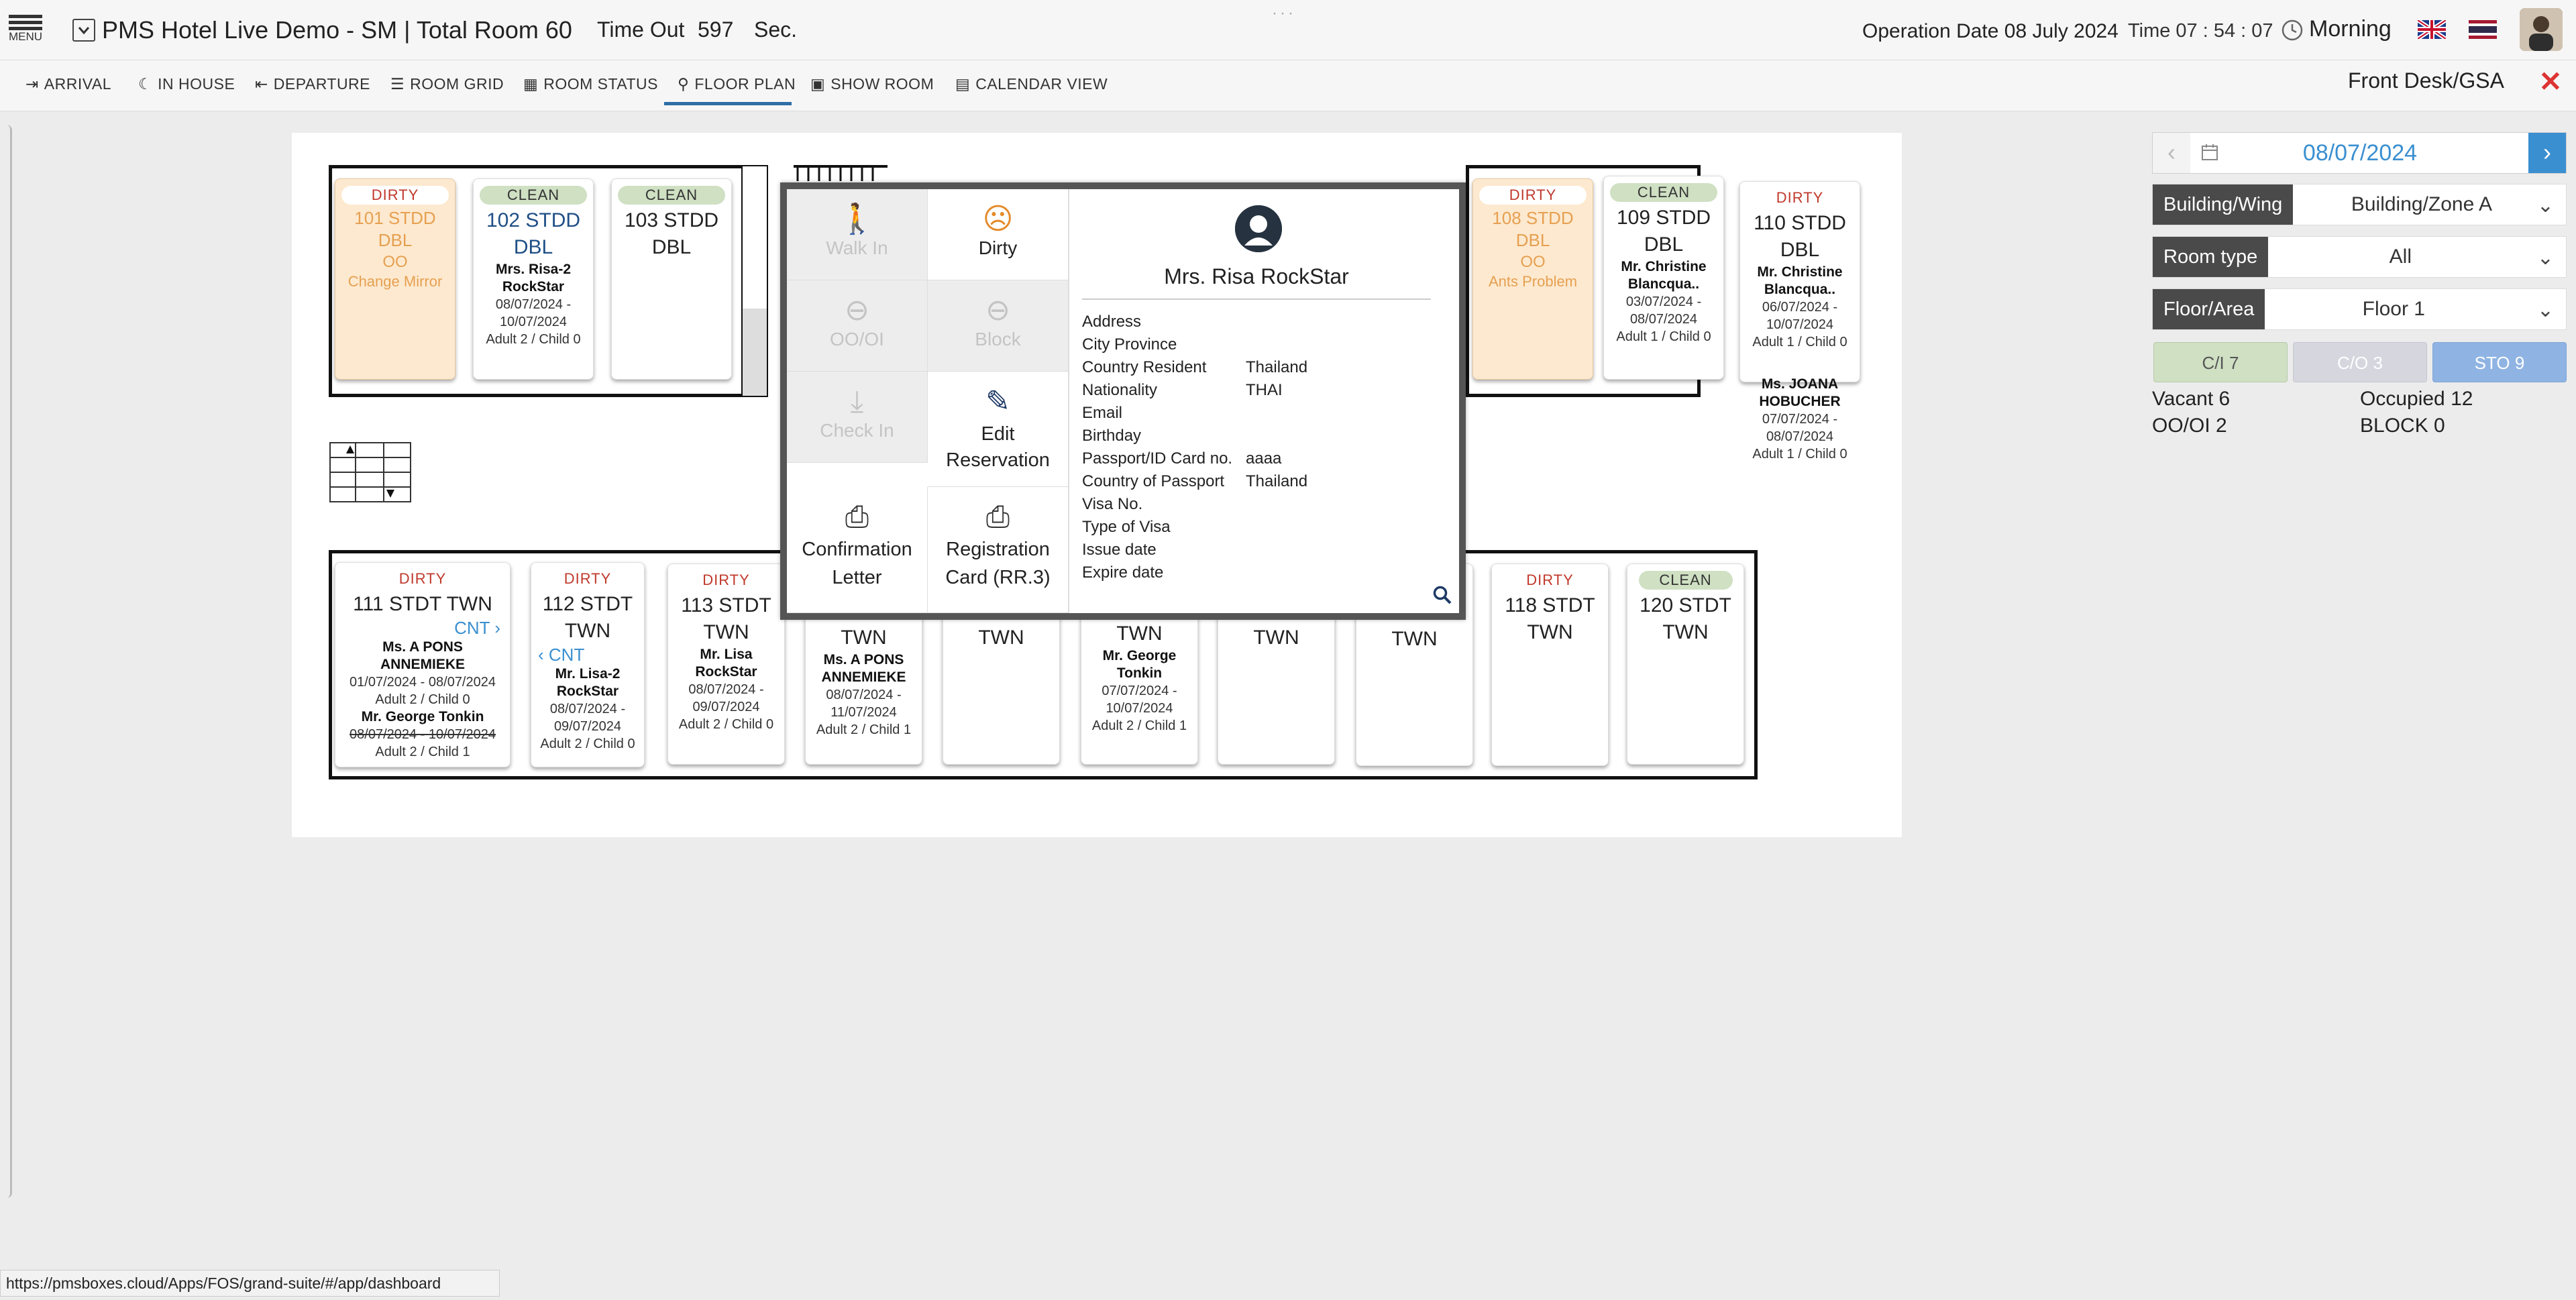 This screenshot has width=2576, height=1300. What do you see at coordinates (587, 709) in the screenshot?
I see `stay-dates: 08/07/2024 -` at bounding box center [587, 709].